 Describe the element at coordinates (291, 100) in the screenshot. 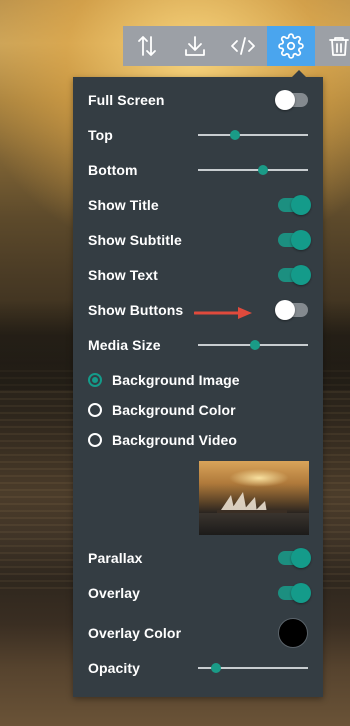

I see `full-screen-toggle` at that location.